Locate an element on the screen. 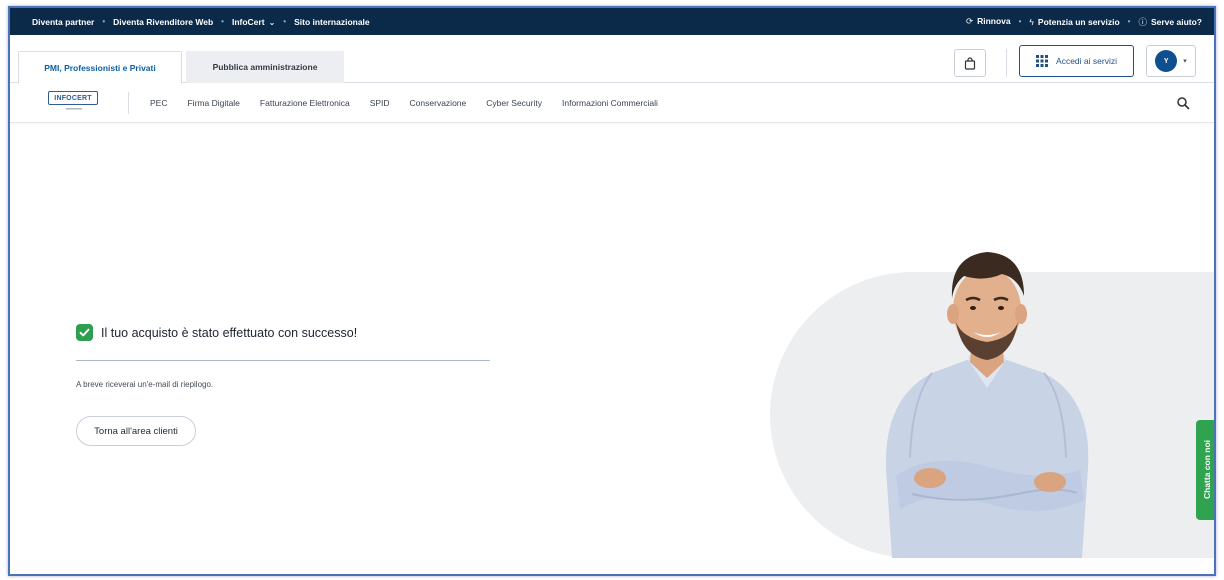 Image resolution: width=1224 pixels, height=580 pixels. link-sito-internazionale: Sito internazionale is located at coordinates (332, 22).